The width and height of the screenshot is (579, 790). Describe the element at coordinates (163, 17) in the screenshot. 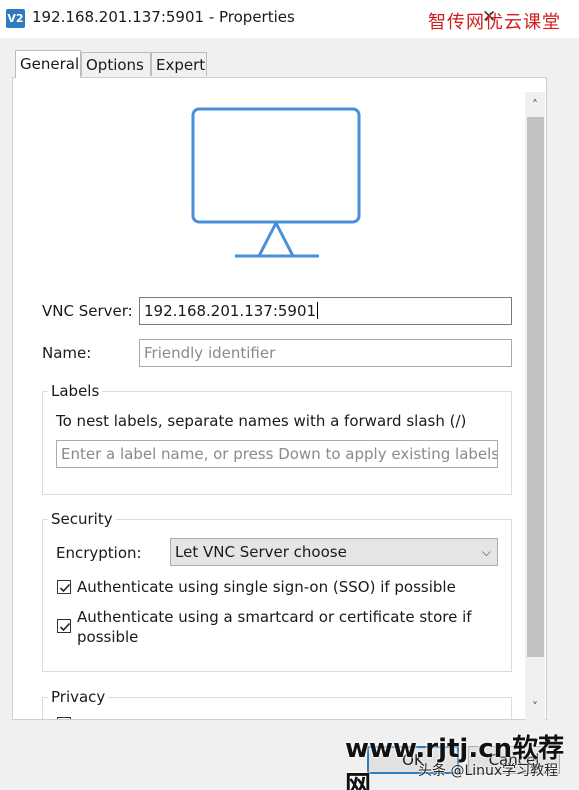

I see `window-title: 192.168.201.137:5901 - Properties` at that location.